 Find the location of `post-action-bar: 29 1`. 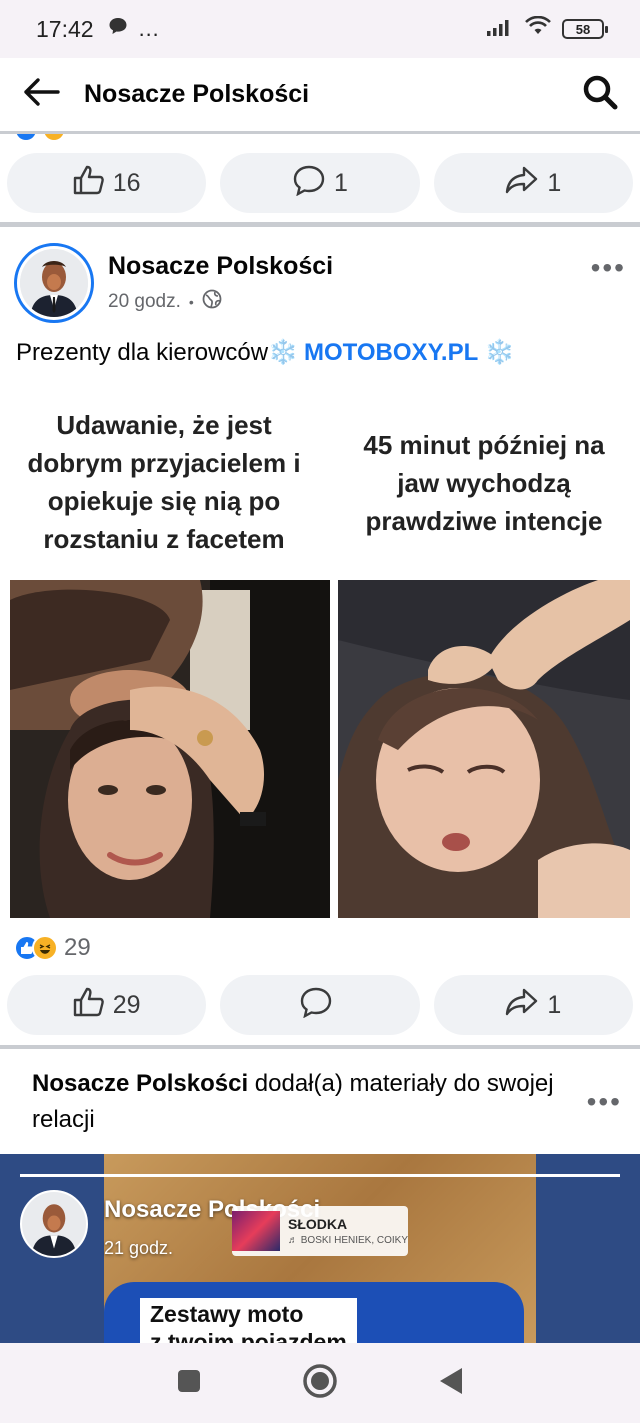

post-action-bar: 29 1 is located at coordinates (320, 1005).